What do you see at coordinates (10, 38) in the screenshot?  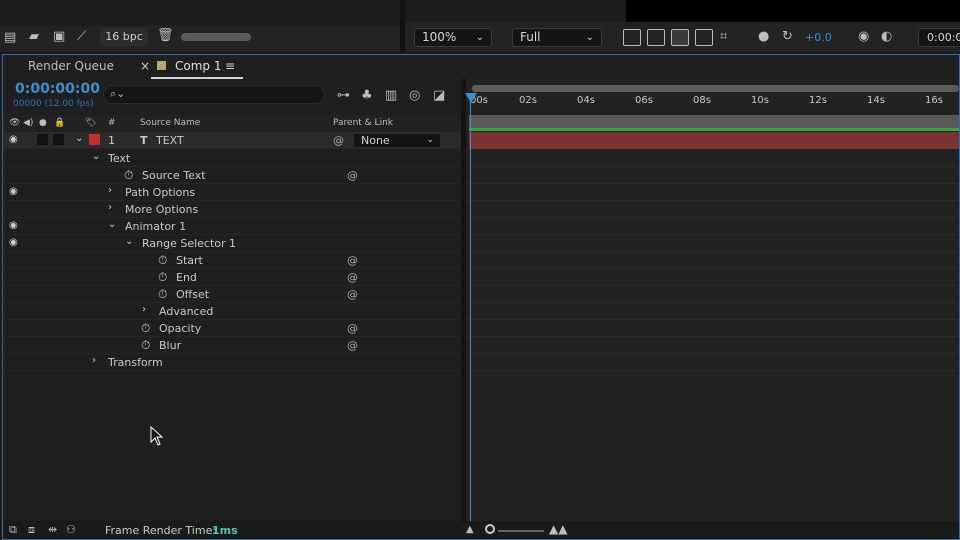 I see `interpret-footage-icon: ▤` at bounding box center [10, 38].